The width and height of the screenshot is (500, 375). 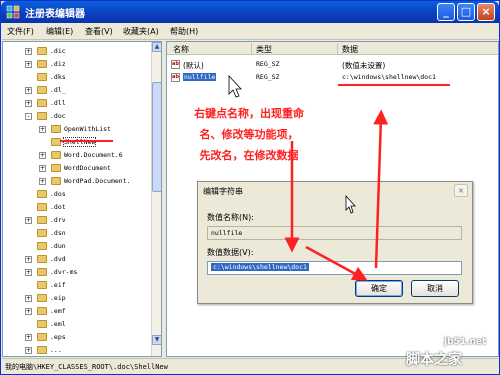 What do you see at coordinates (141, 31) in the screenshot?
I see `menu-favorites: 收藏夹(A)` at bounding box center [141, 31].